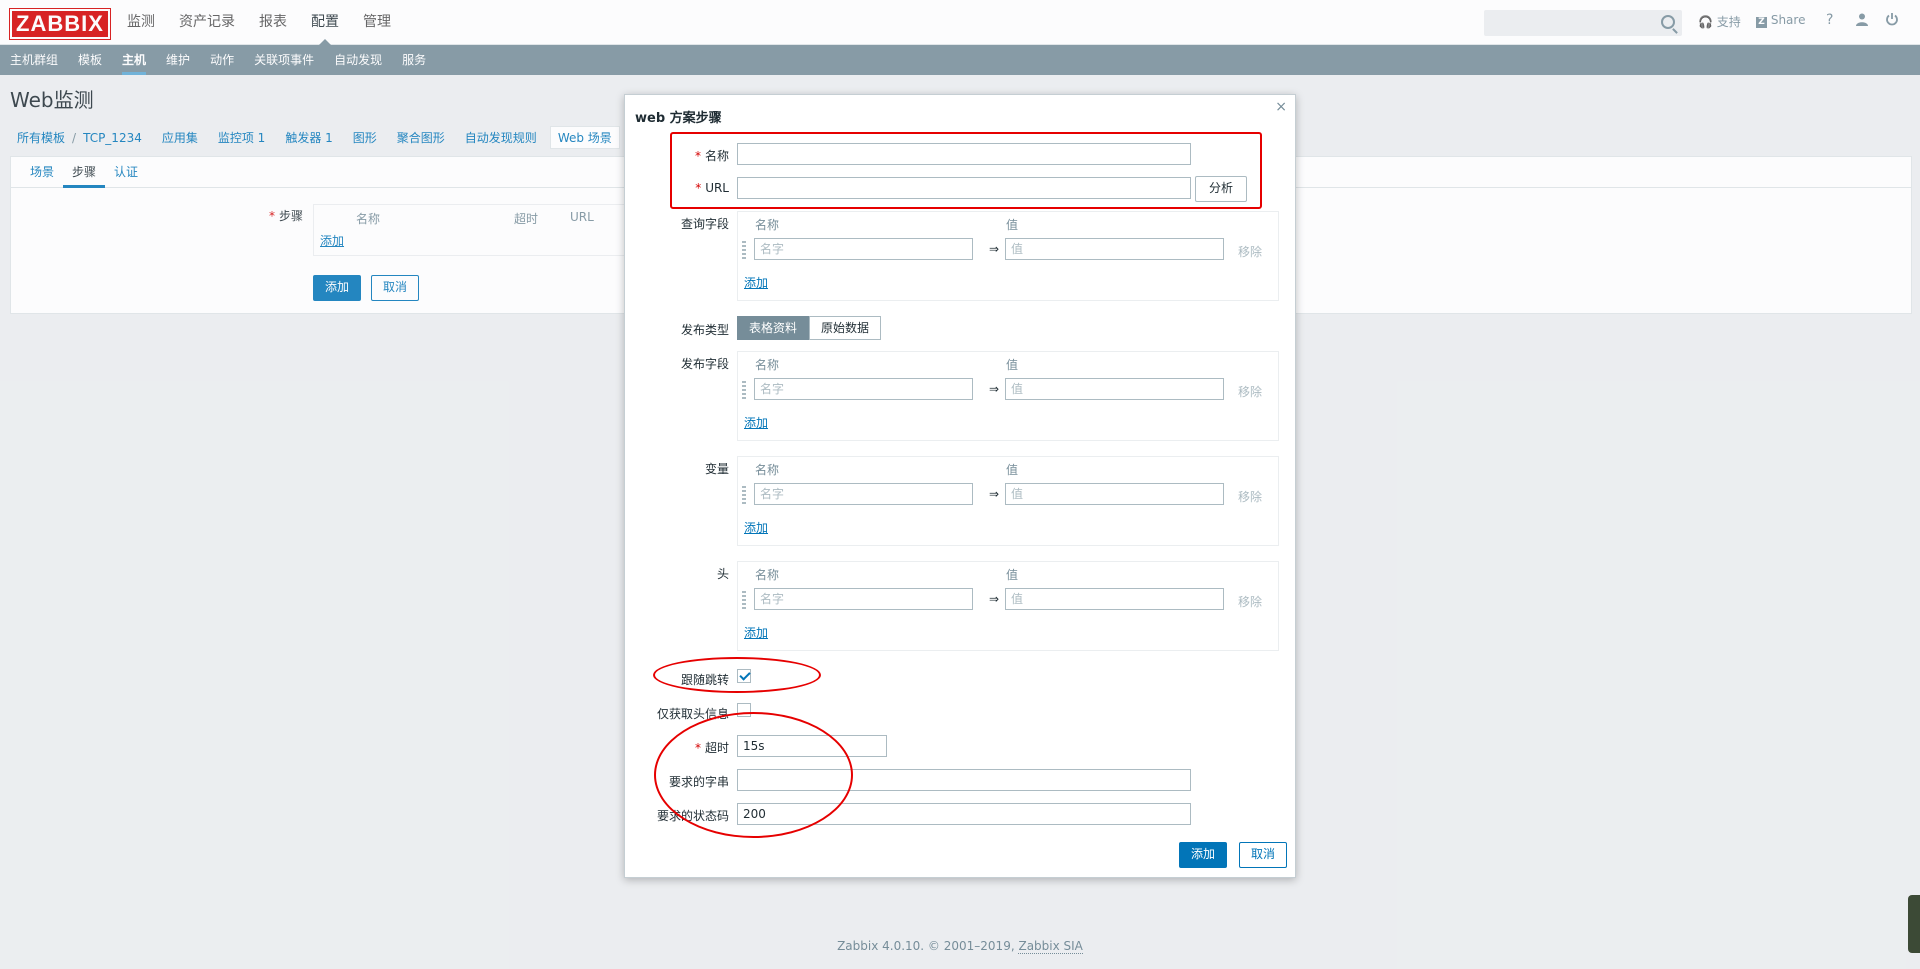 The image size is (1920, 969). Describe the element at coordinates (678, 118) in the screenshot. I see `dialog-title: web 方案步骤` at that location.